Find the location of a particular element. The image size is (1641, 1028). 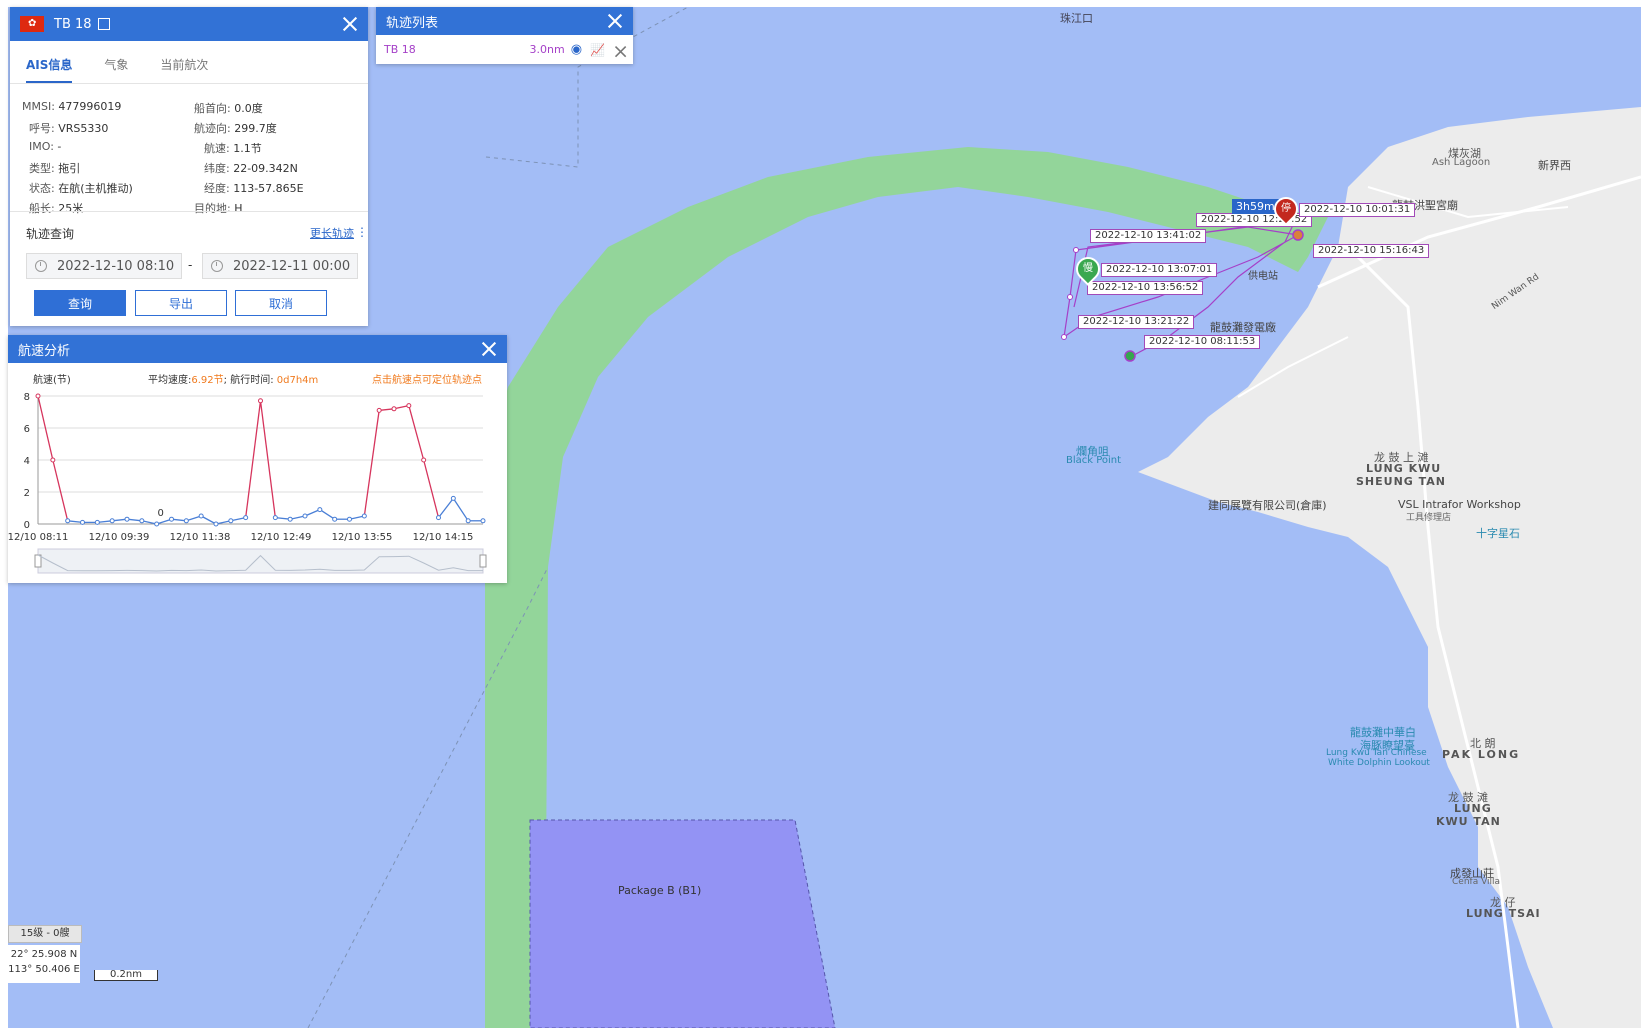

map-label-dolphin-en1: Lung Kwu Tan Chinese is located at coordinates (1376, 753).